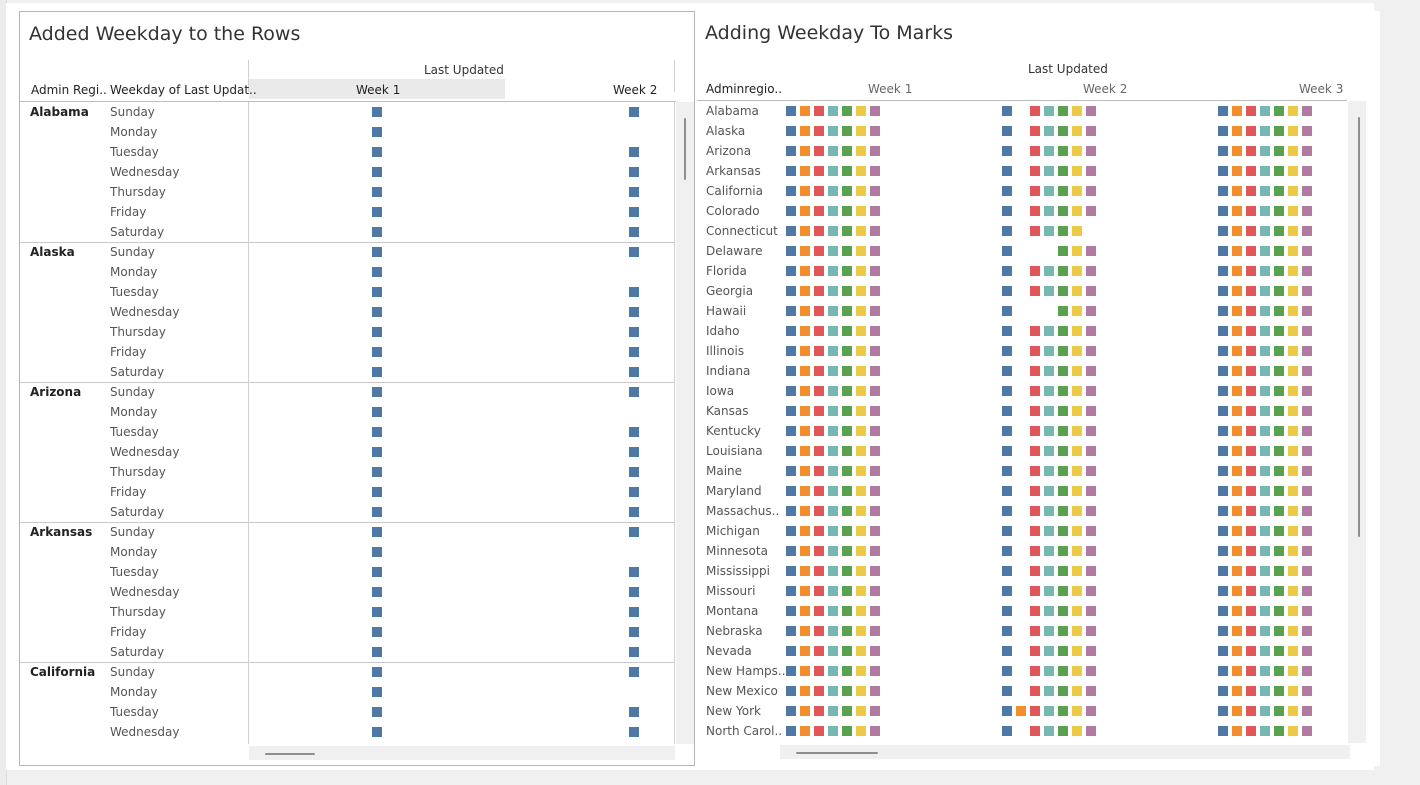  Describe the element at coordinates (744, 731) in the screenshot. I see `state-label: North Carol..` at that location.